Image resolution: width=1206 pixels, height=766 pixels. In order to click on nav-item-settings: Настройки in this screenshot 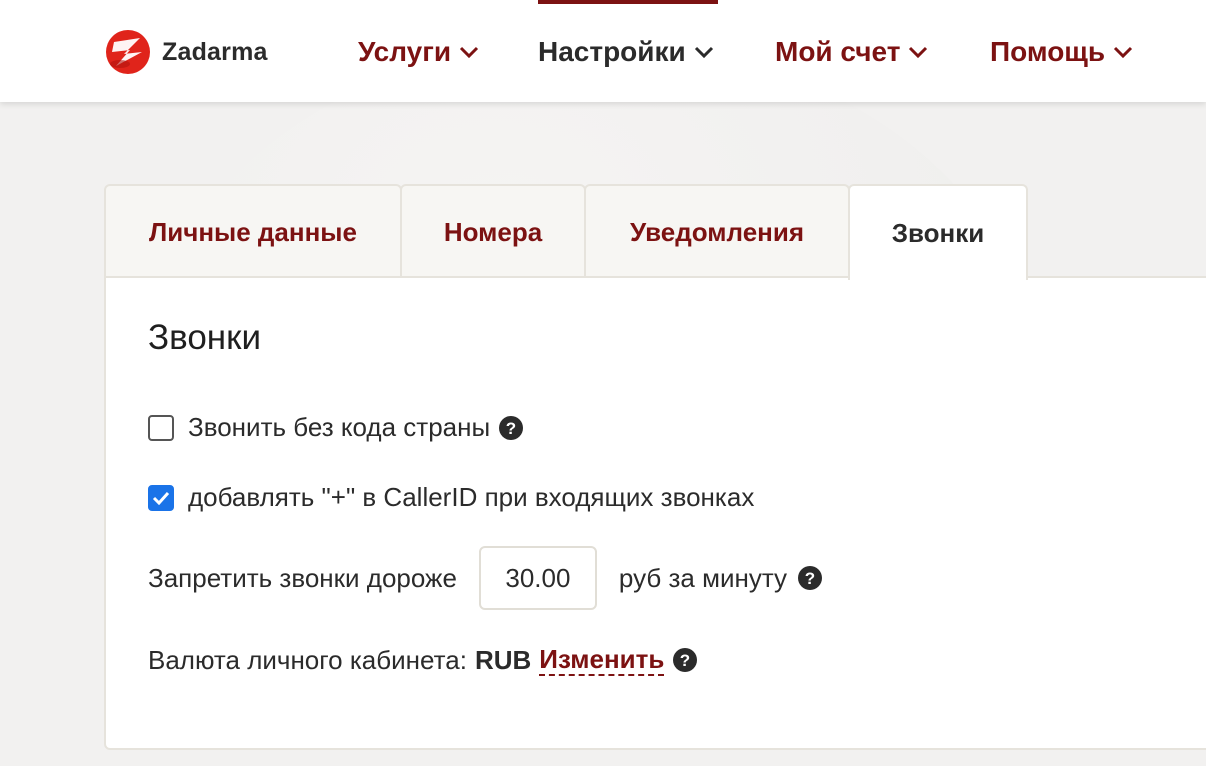, I will do `click(626, 52)`.